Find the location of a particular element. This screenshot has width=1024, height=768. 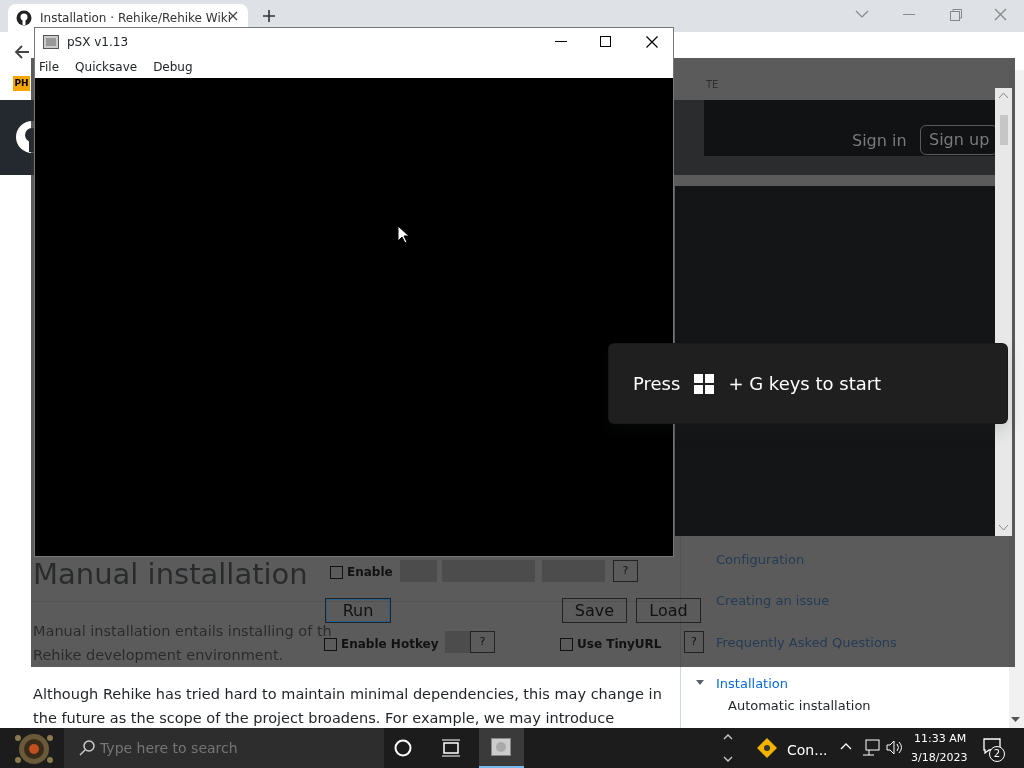

menu-item: Debug is located at coordinates (173, 66).